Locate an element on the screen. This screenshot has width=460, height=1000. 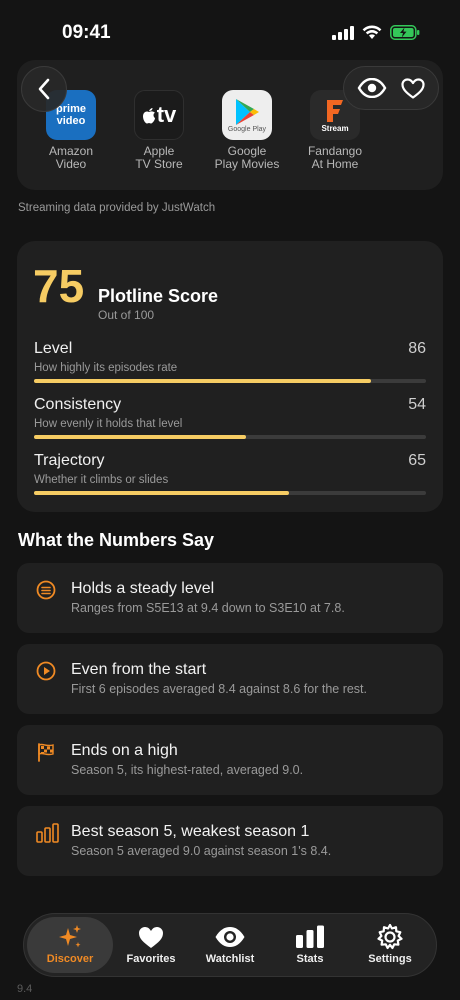
provider-name-line2: At Home is located at coordinates (335, 164).